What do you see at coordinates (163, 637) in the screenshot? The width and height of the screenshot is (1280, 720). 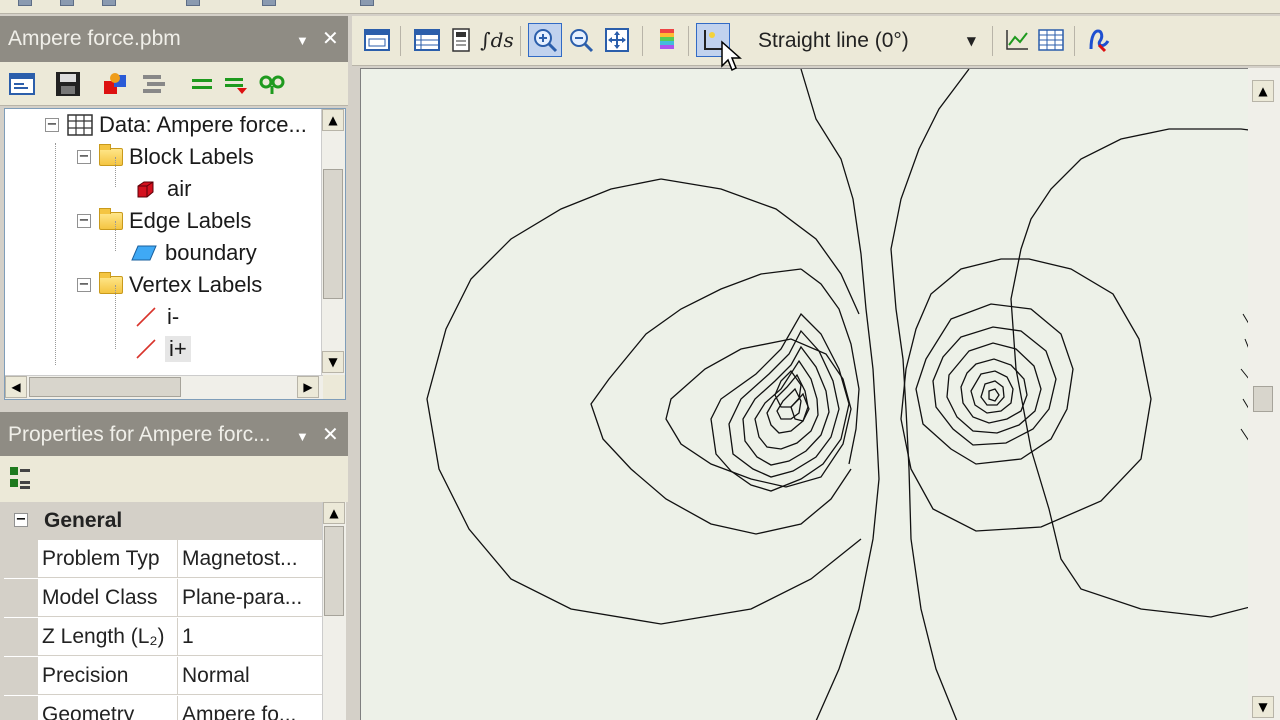 I see `property-row: Z Length (L₂) 1` at bounding box center [163, 637].